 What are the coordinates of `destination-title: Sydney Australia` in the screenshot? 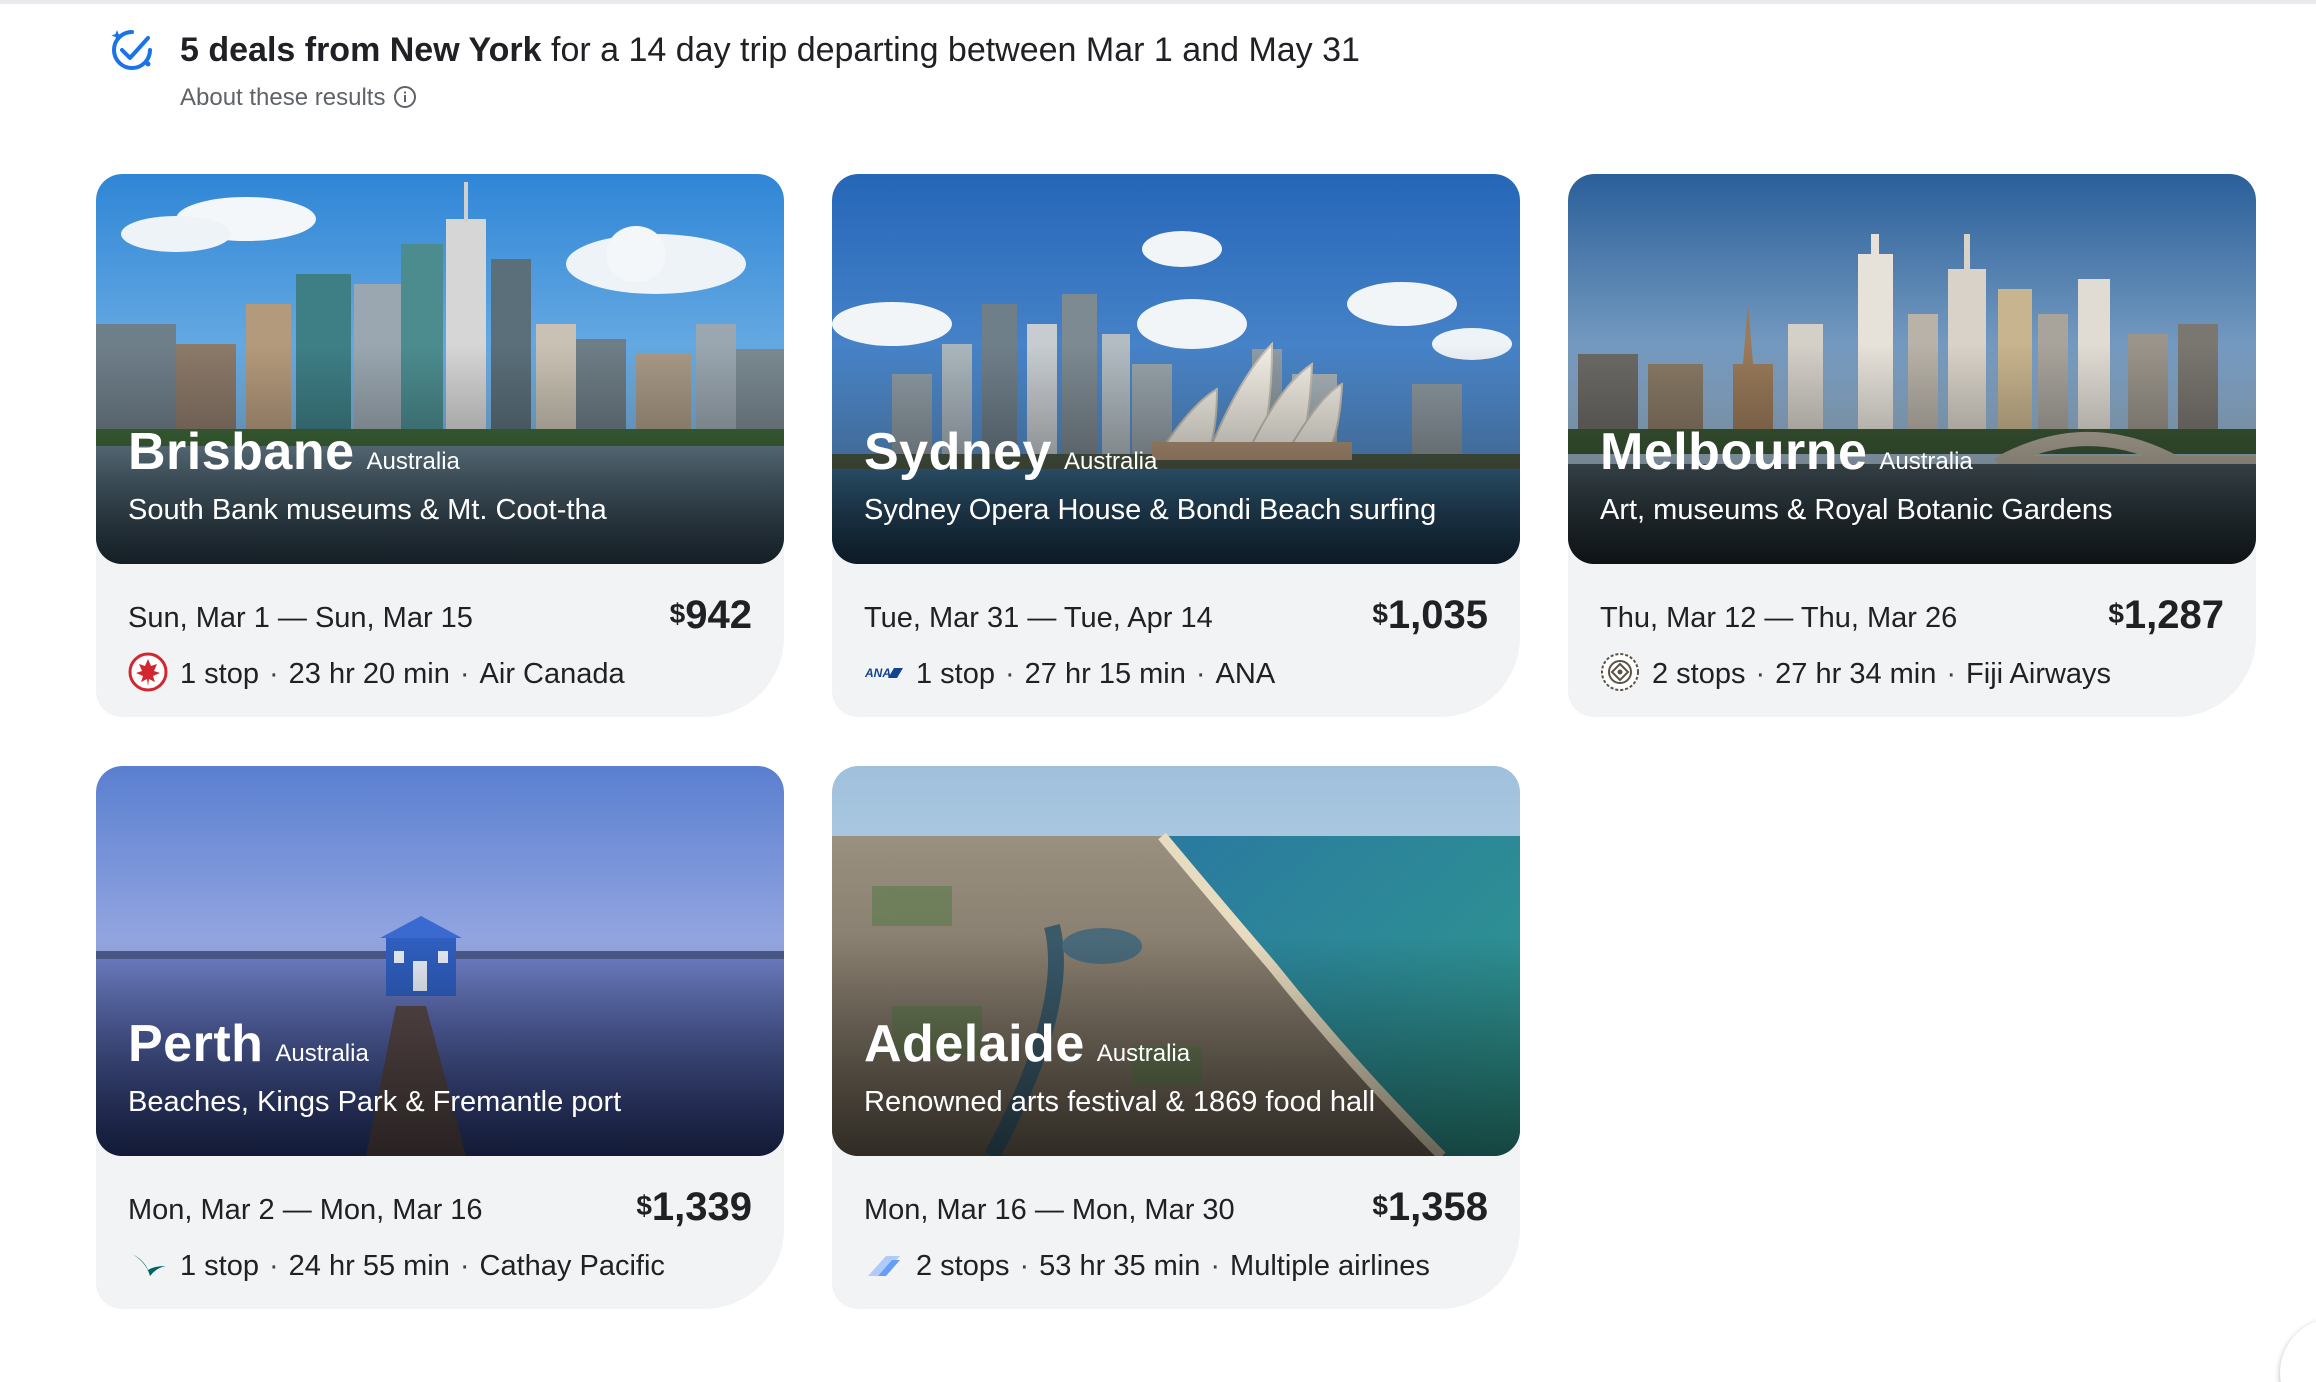 It's located at (1010, 452).